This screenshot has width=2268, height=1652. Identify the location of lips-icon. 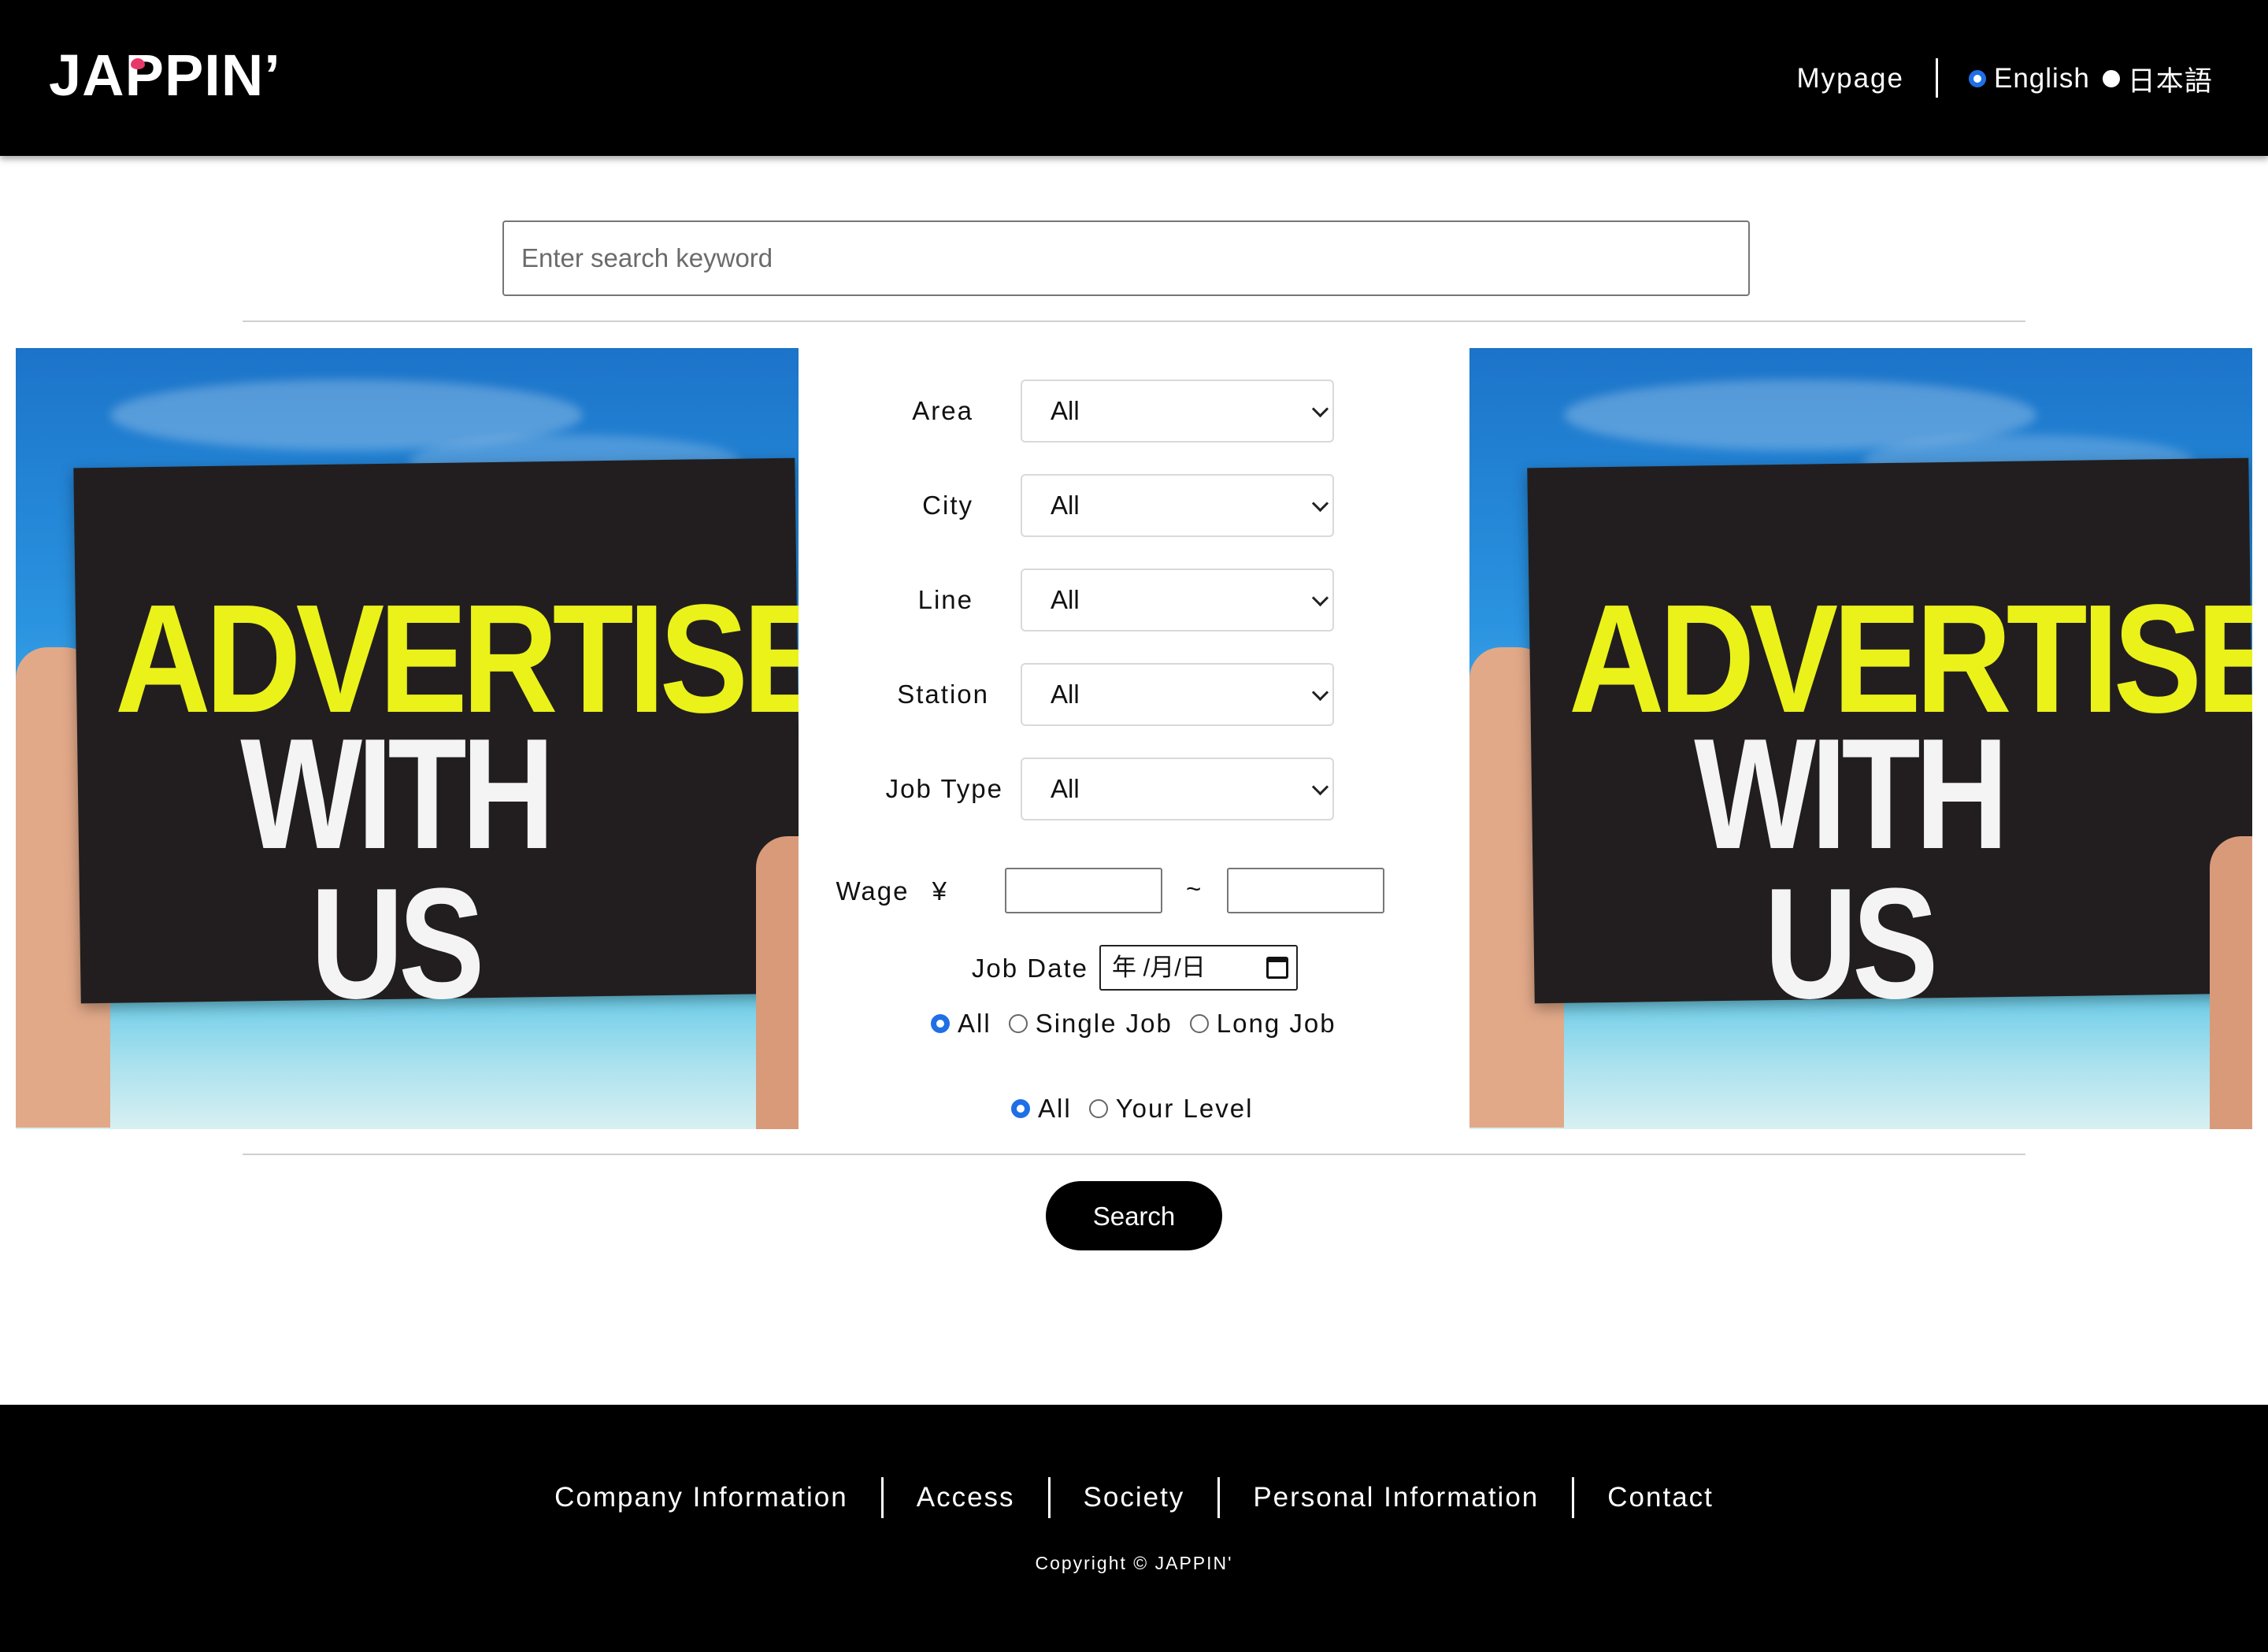
(138, 64).